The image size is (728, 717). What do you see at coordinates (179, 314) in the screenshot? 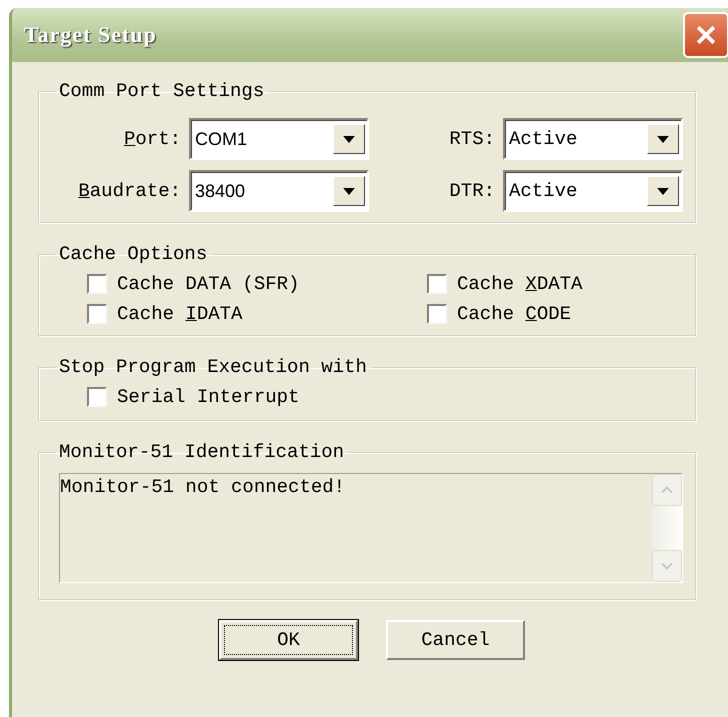
I see `checkbox-label: Cache IDATA` at bounding box center [179, 314].